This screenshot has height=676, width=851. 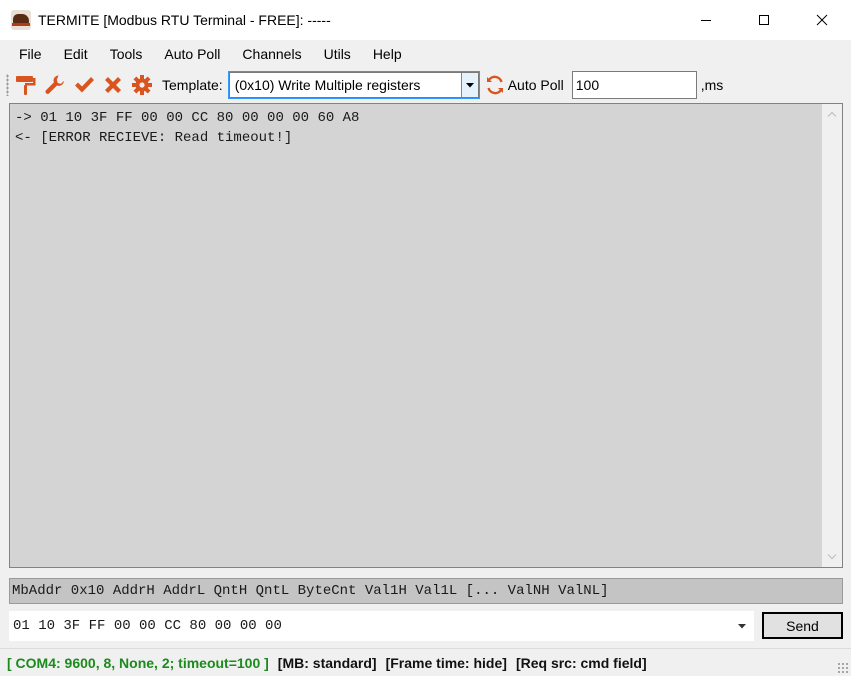 I want to click on checkmark-icon, so click(x=84, y=85).